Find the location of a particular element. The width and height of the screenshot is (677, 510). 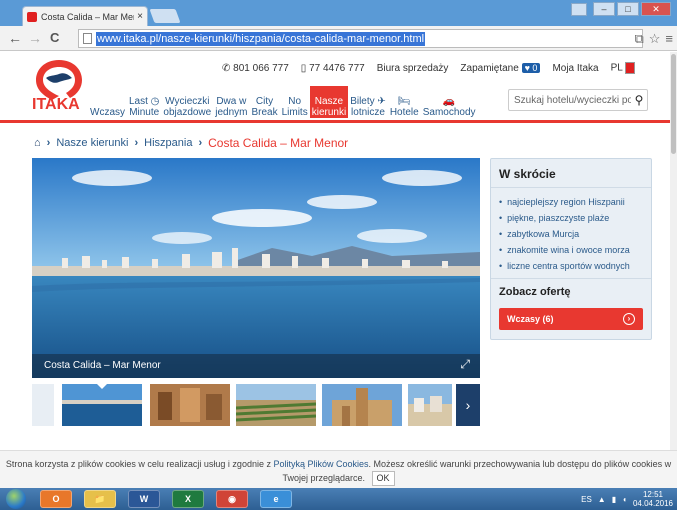

itaka-logo: ITAKA is located at coordinates (59, 85).